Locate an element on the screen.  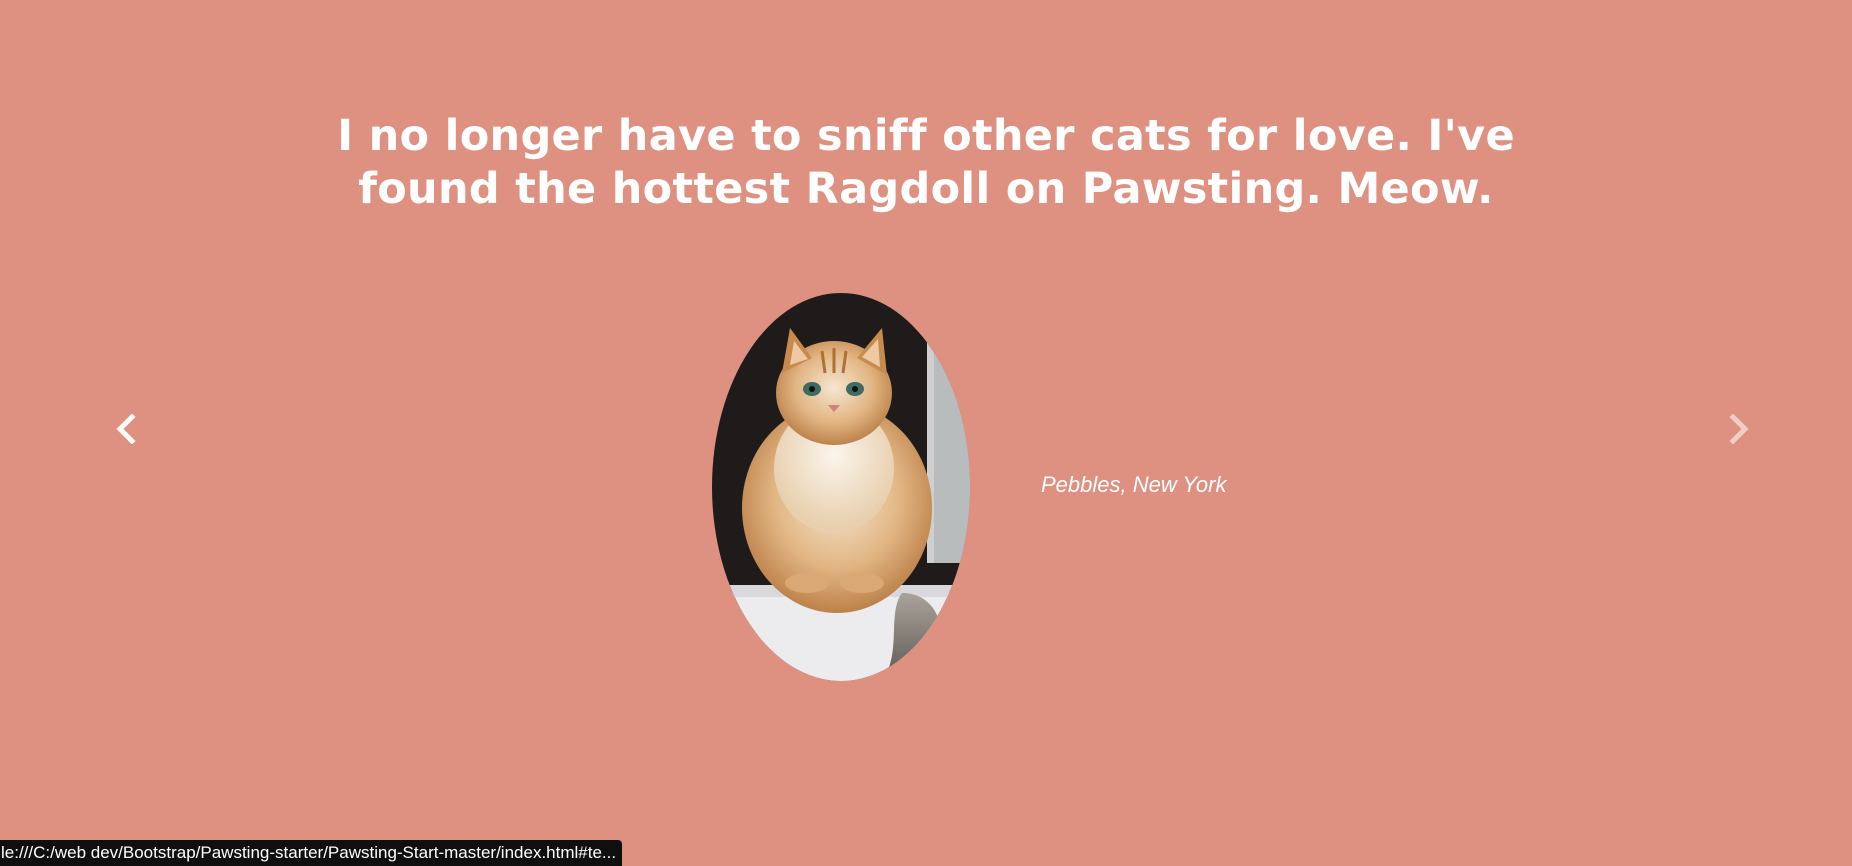
testimonial-author: Pebbles, New York is located at coordinates (1134, 484).